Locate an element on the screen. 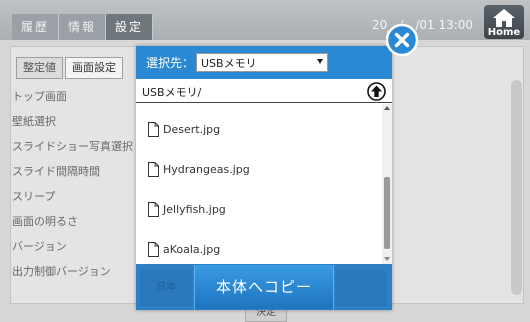 This screenshot has height=322, width=530. setting-top-screen: トップ画面 is located at coordinates (72, 96).